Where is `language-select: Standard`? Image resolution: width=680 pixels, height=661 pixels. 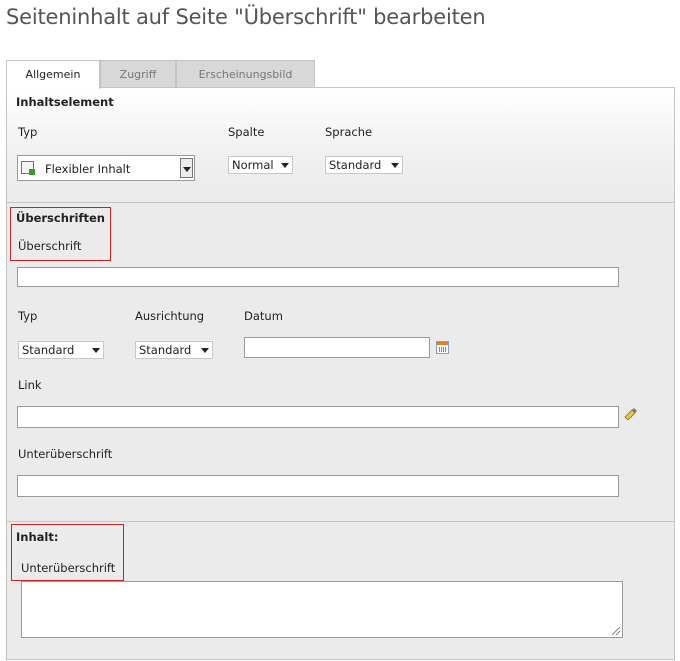 language-select: Standard is located at coordinates (364, 165).